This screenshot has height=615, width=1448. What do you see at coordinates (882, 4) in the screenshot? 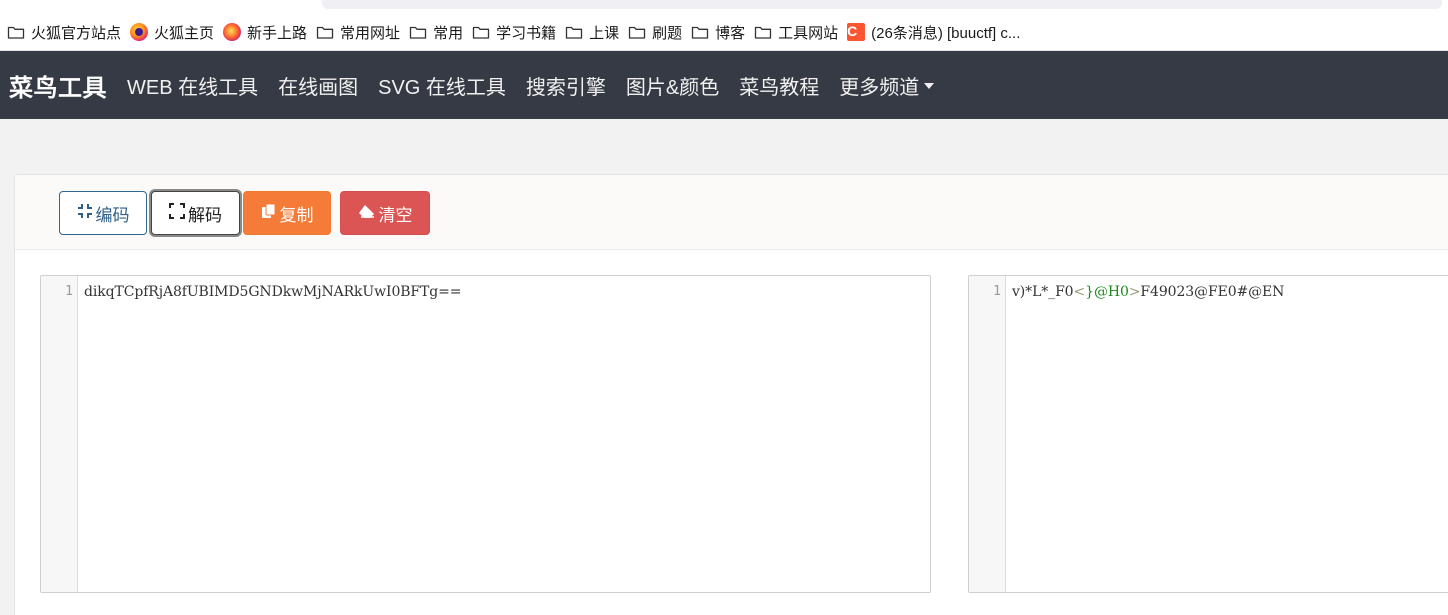
I see `url-field` at bounding box center [882, 4].